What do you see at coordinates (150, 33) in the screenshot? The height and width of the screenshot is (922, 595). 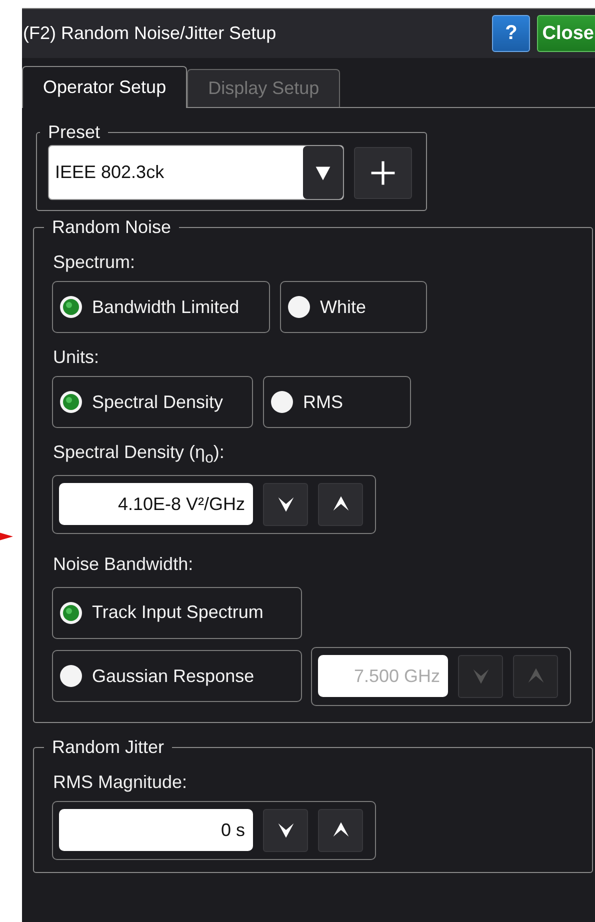 I see `window-title: (F2) Random Noise/Jitter Setup` at bounding box center [150, 33].